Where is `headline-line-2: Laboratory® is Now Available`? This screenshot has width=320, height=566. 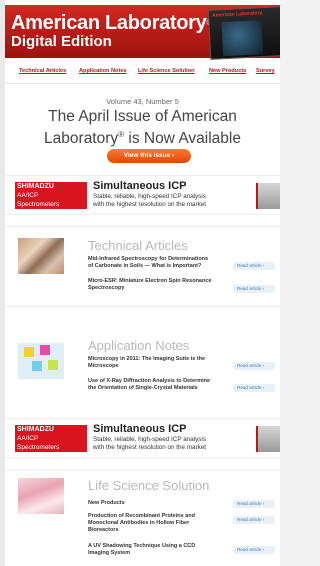
headline-line-2: Laboratory® is Now Available is located at coordinates (142, 139).